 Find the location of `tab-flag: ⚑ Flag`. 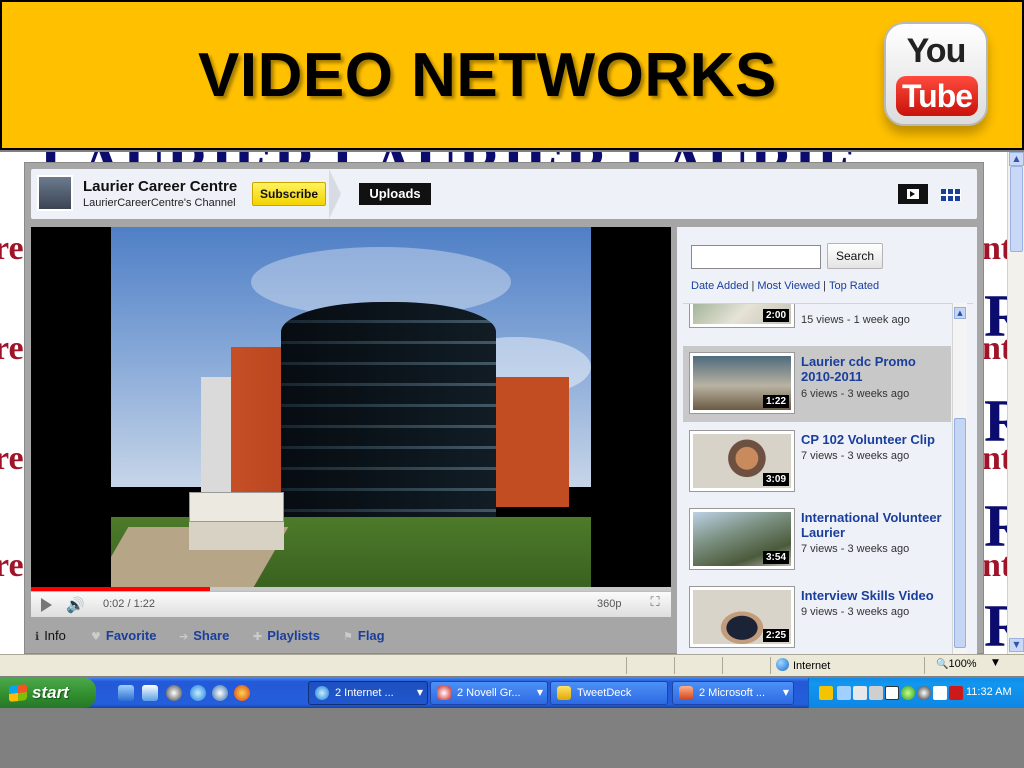

tab-flag: ⚑ Flag is located at coordinates (364, 635).